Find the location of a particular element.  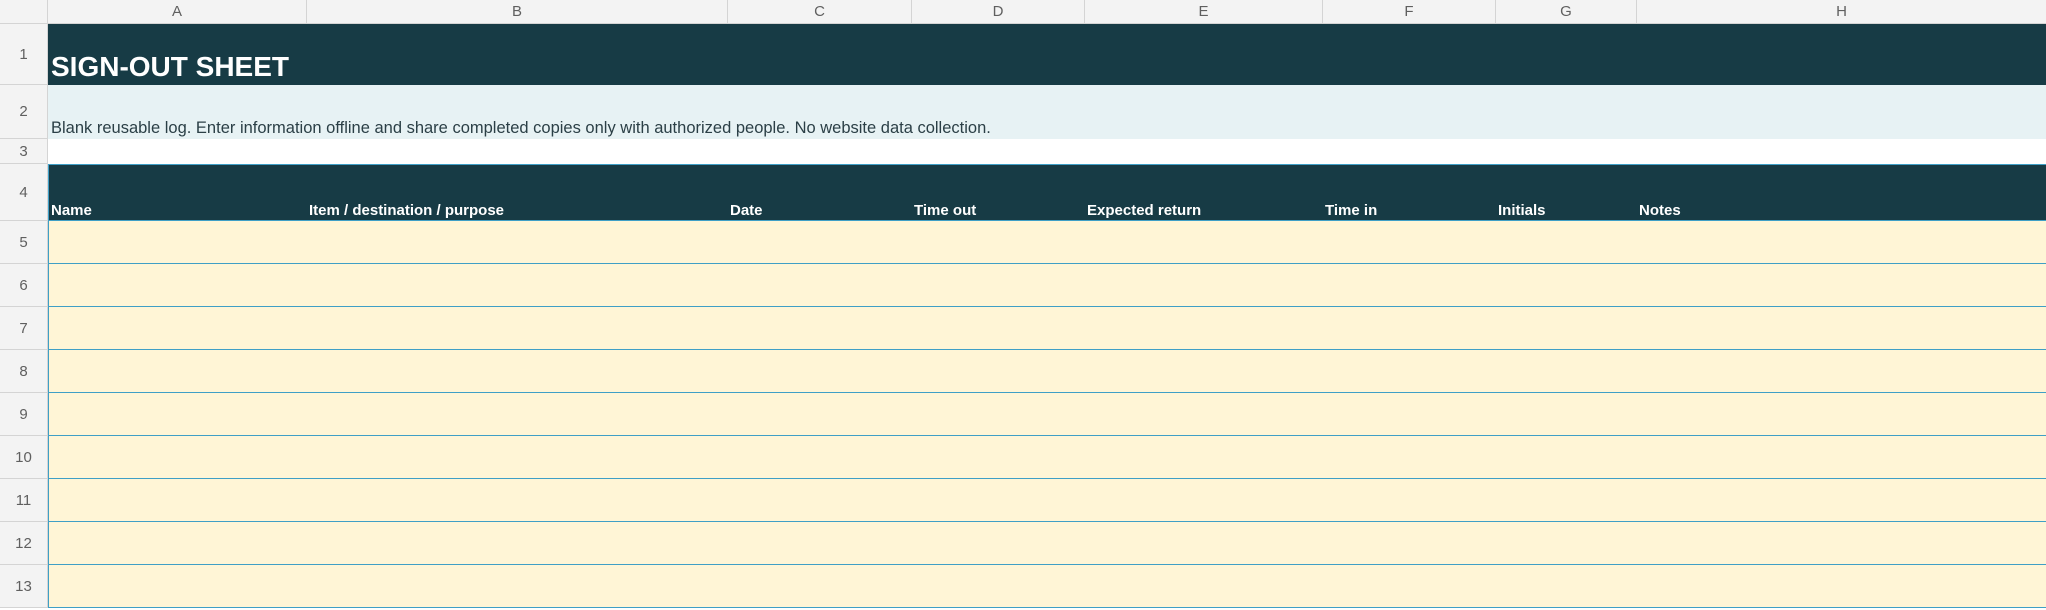

header-cell-notes: Notes is located at coordinates (1841, 192).